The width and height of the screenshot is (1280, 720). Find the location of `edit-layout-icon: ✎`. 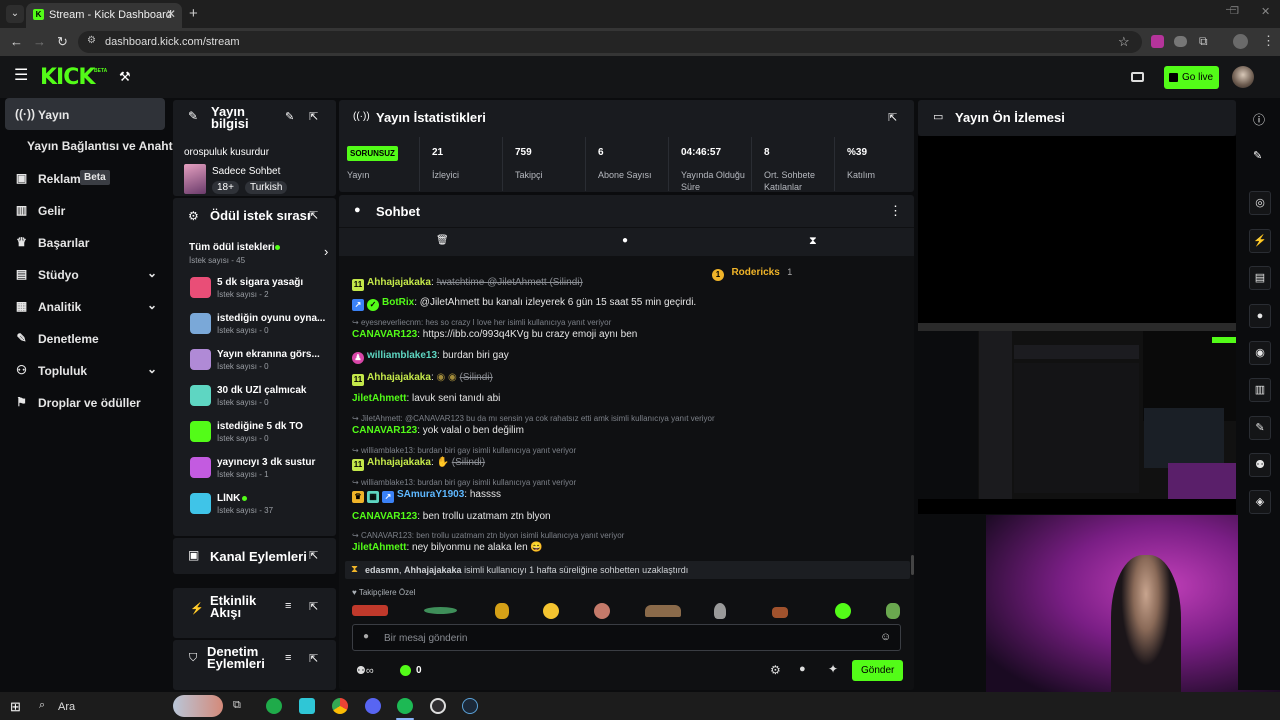

edit-layout-icon: ✎ is located at coordinates (1257, 155).